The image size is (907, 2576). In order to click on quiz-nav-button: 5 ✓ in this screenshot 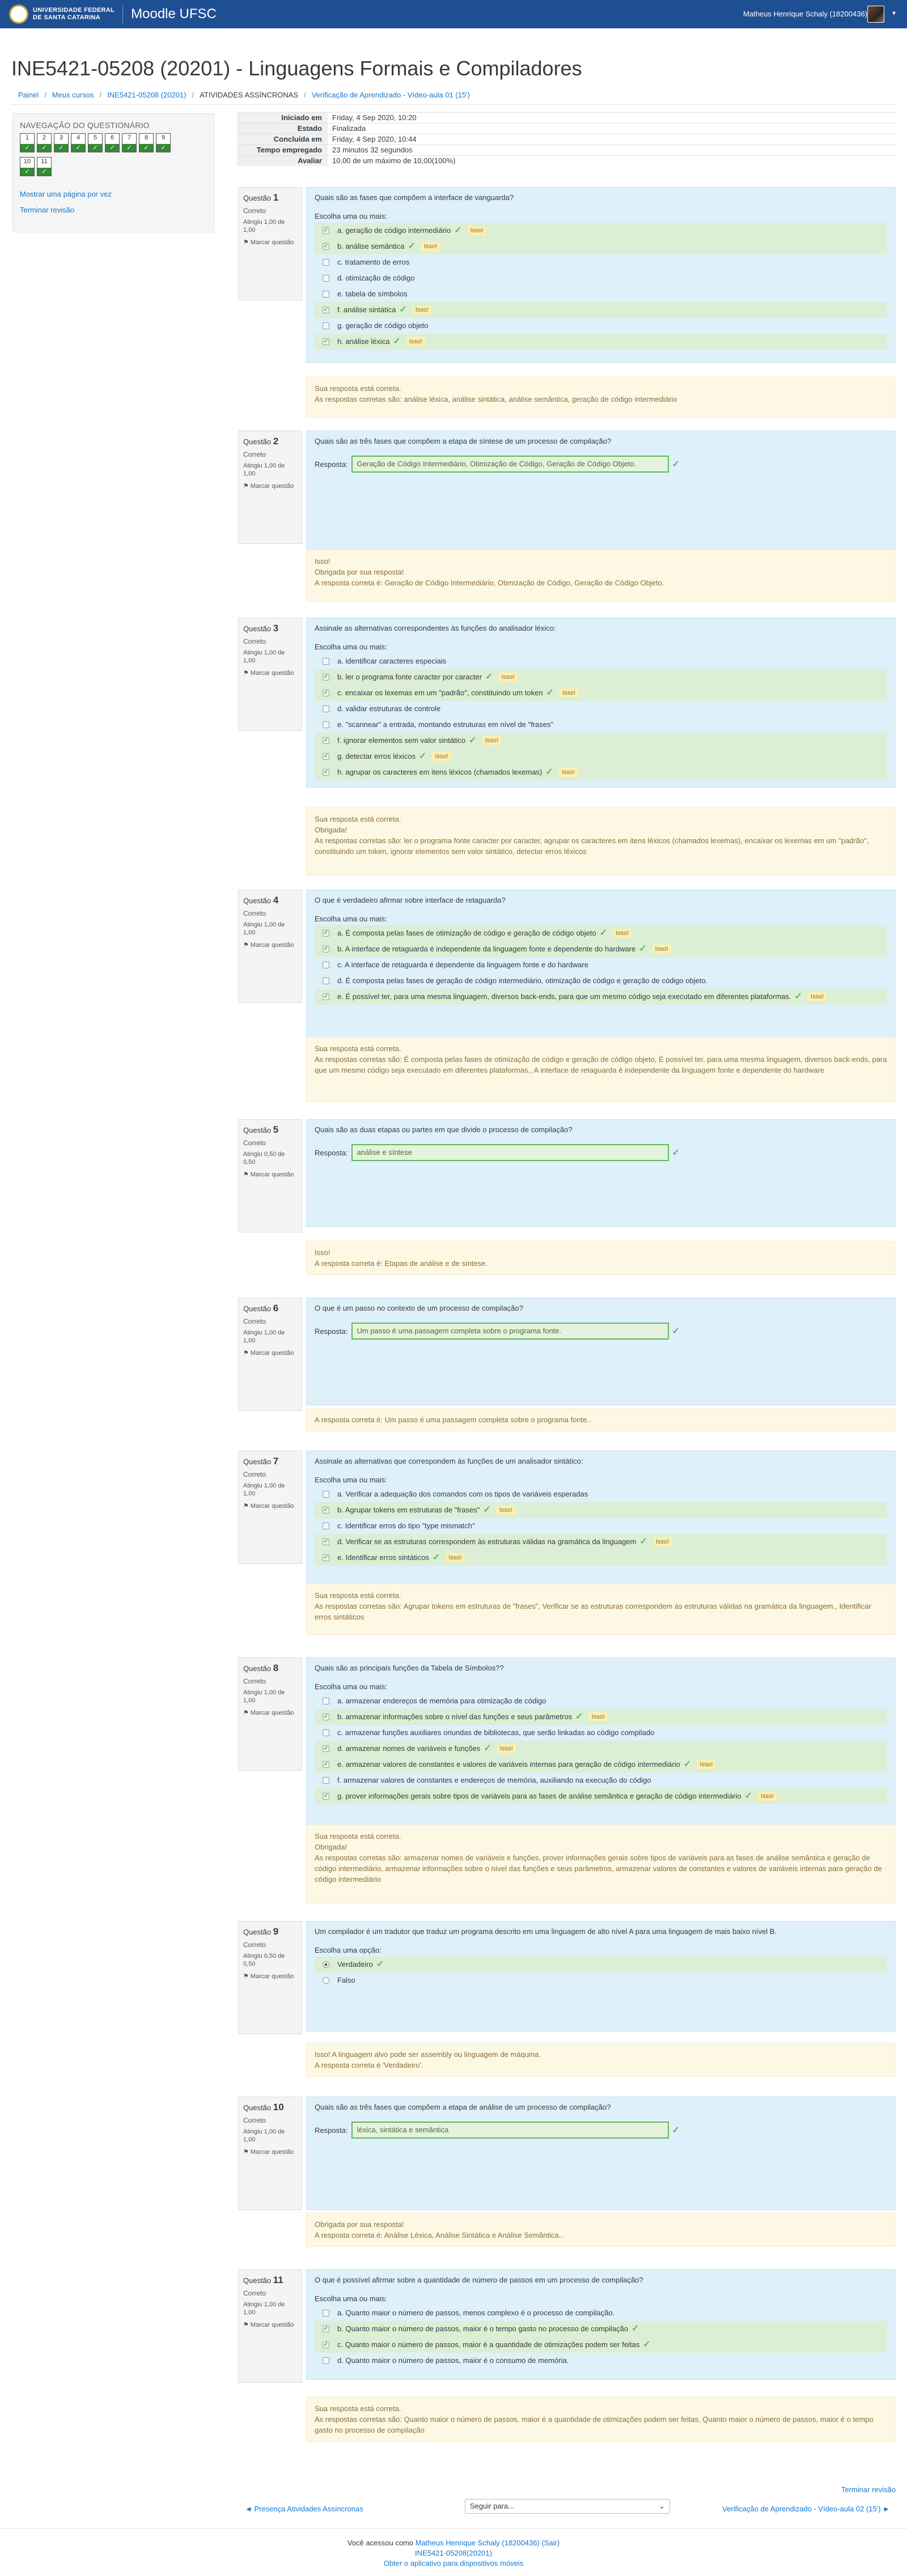, I will do `click(95, 142)`.